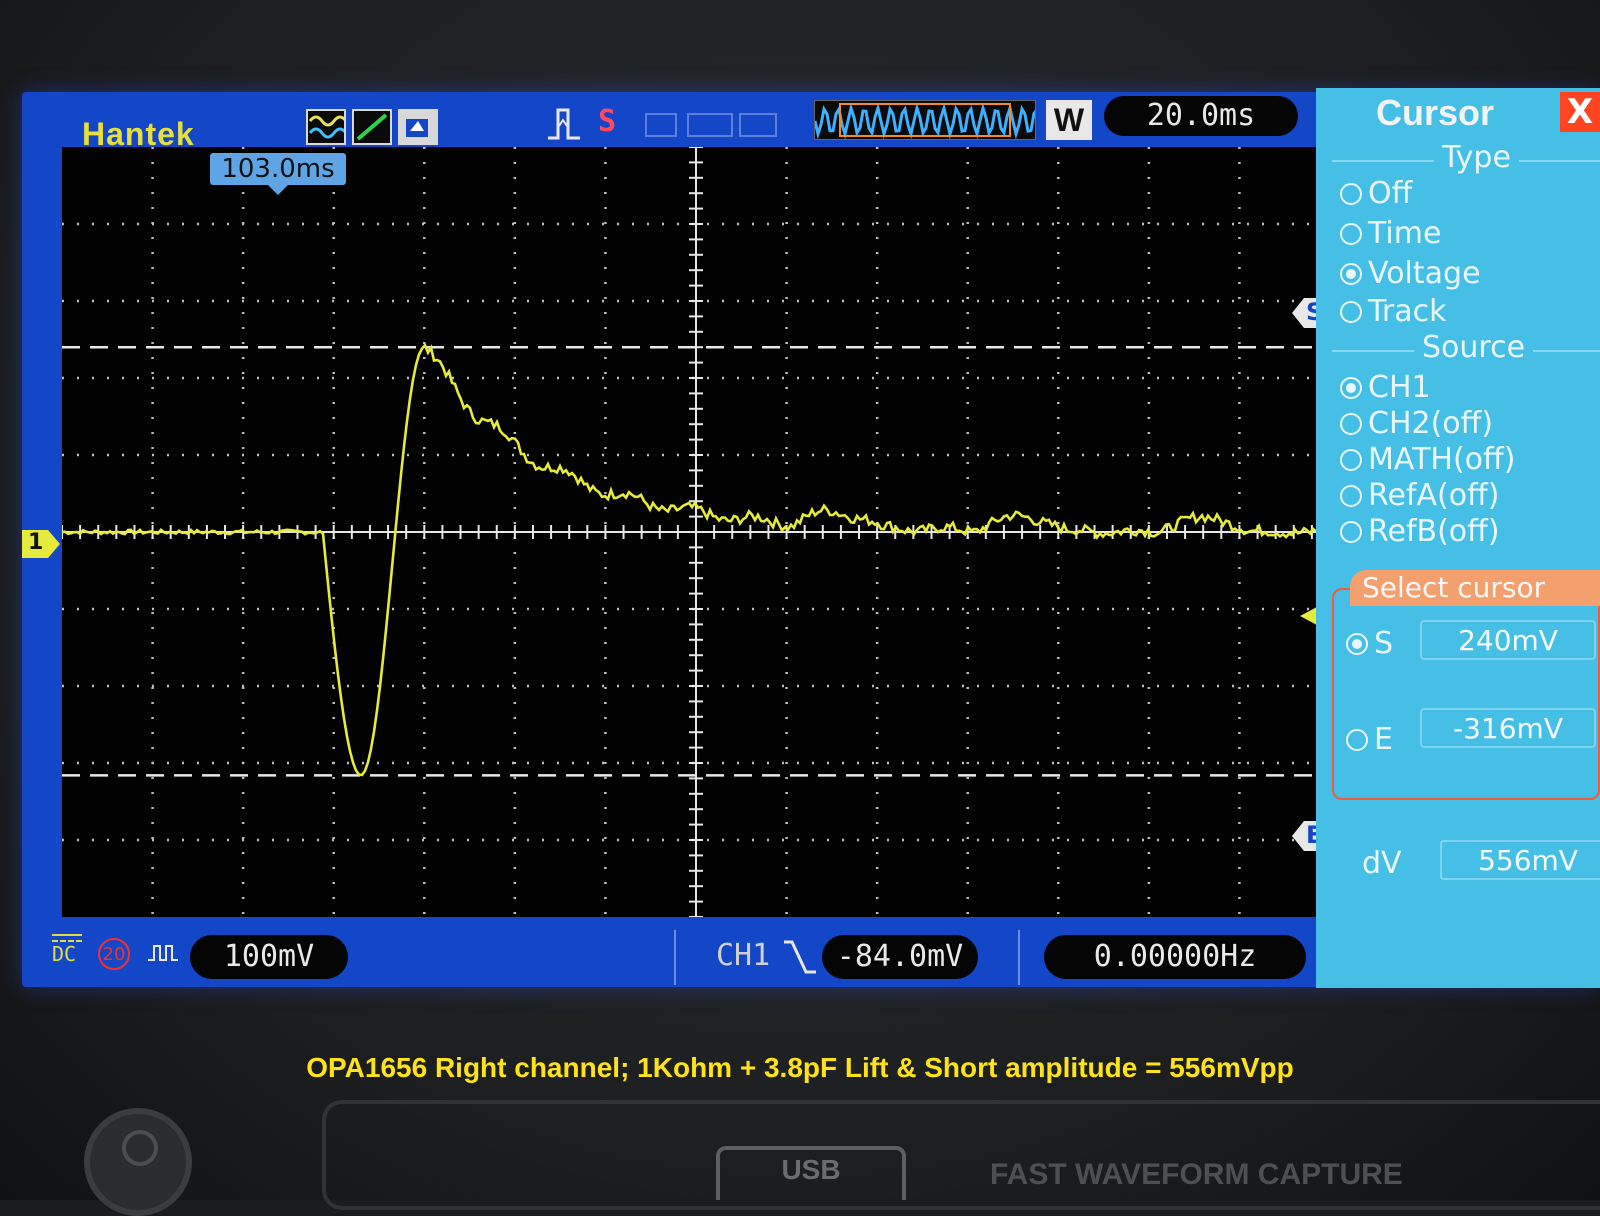 The width and height of the screenshot is (1600, 1216). I want to click on ch1-marker-label: 1, so click(36, 542).